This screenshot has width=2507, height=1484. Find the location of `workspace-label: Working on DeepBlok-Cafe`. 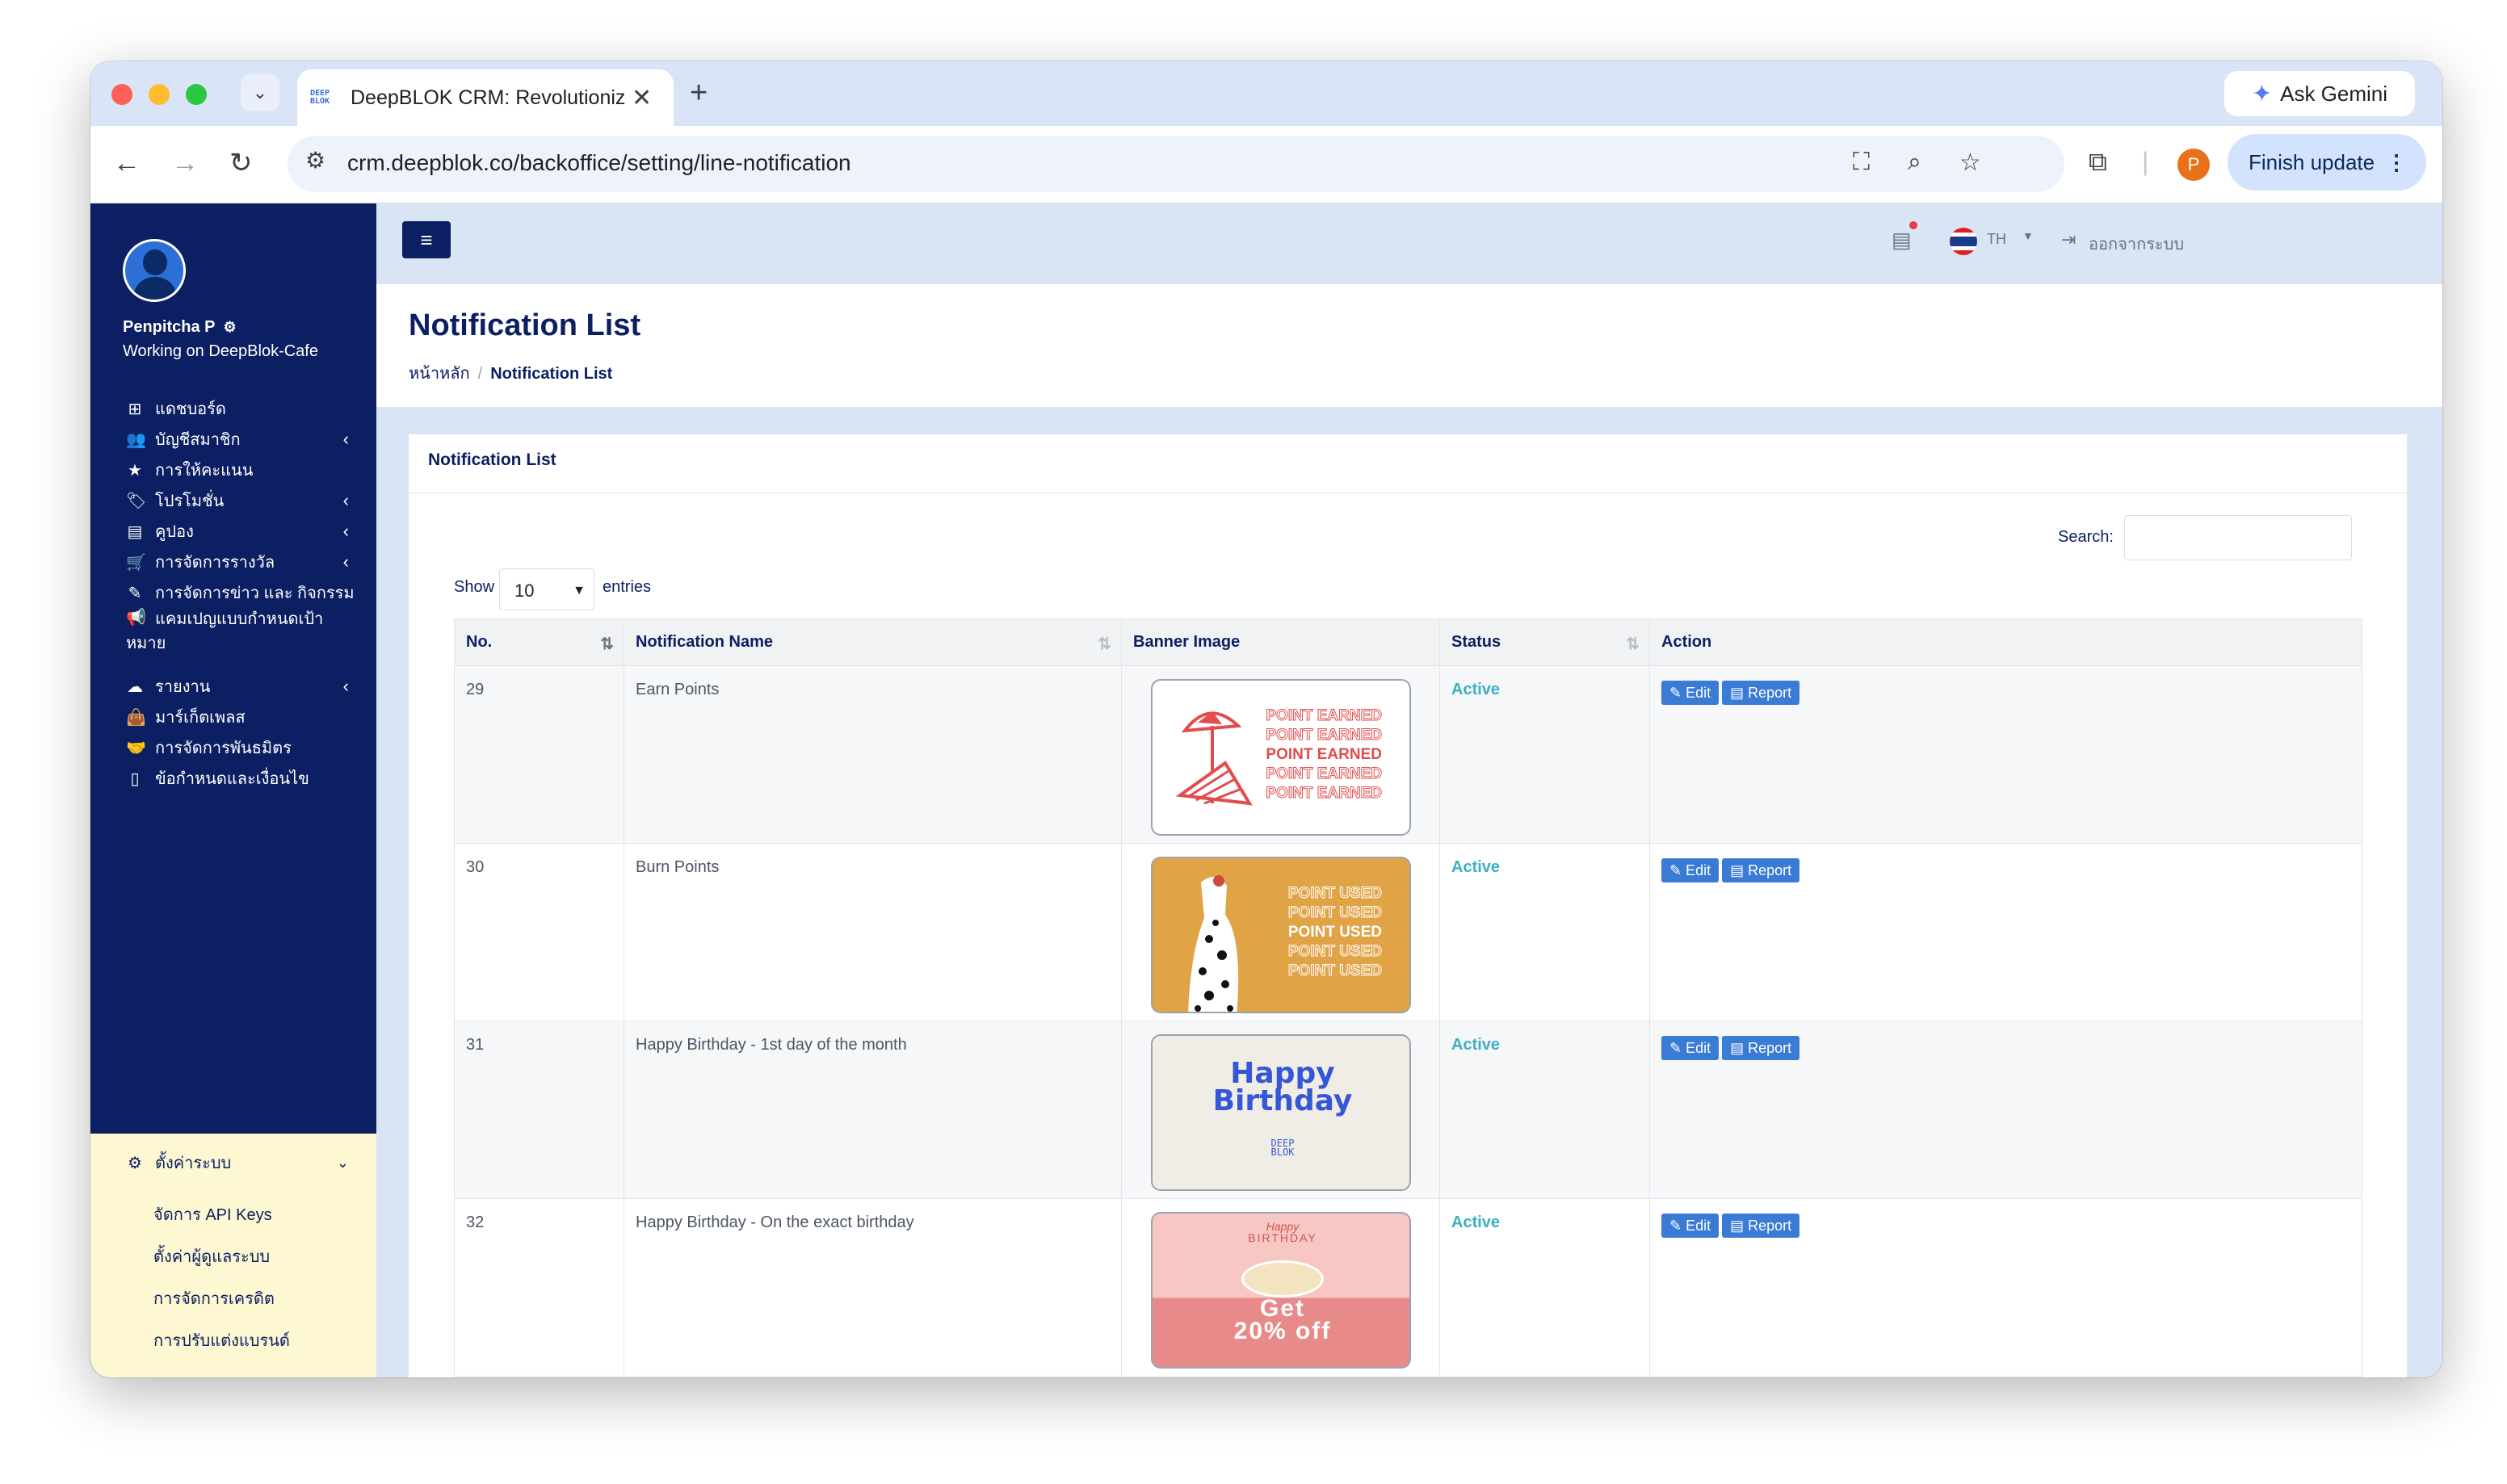

workspace-label: Working on DeepBlok-Cafe is located at coordinates (220, 351).